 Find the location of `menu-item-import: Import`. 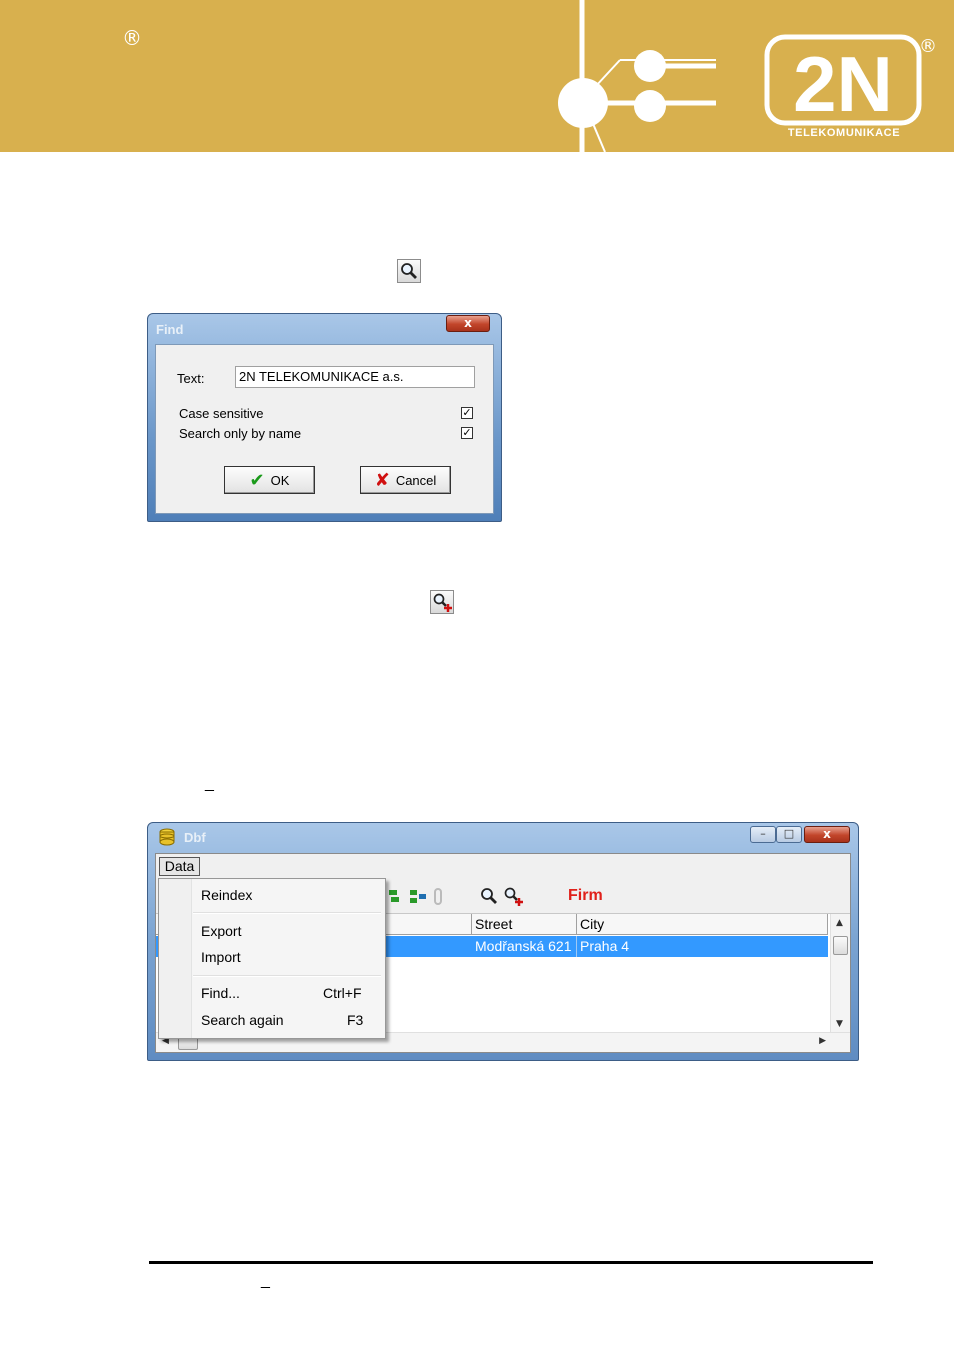

menu-item-import: Import is located at coordinates (221, 957).